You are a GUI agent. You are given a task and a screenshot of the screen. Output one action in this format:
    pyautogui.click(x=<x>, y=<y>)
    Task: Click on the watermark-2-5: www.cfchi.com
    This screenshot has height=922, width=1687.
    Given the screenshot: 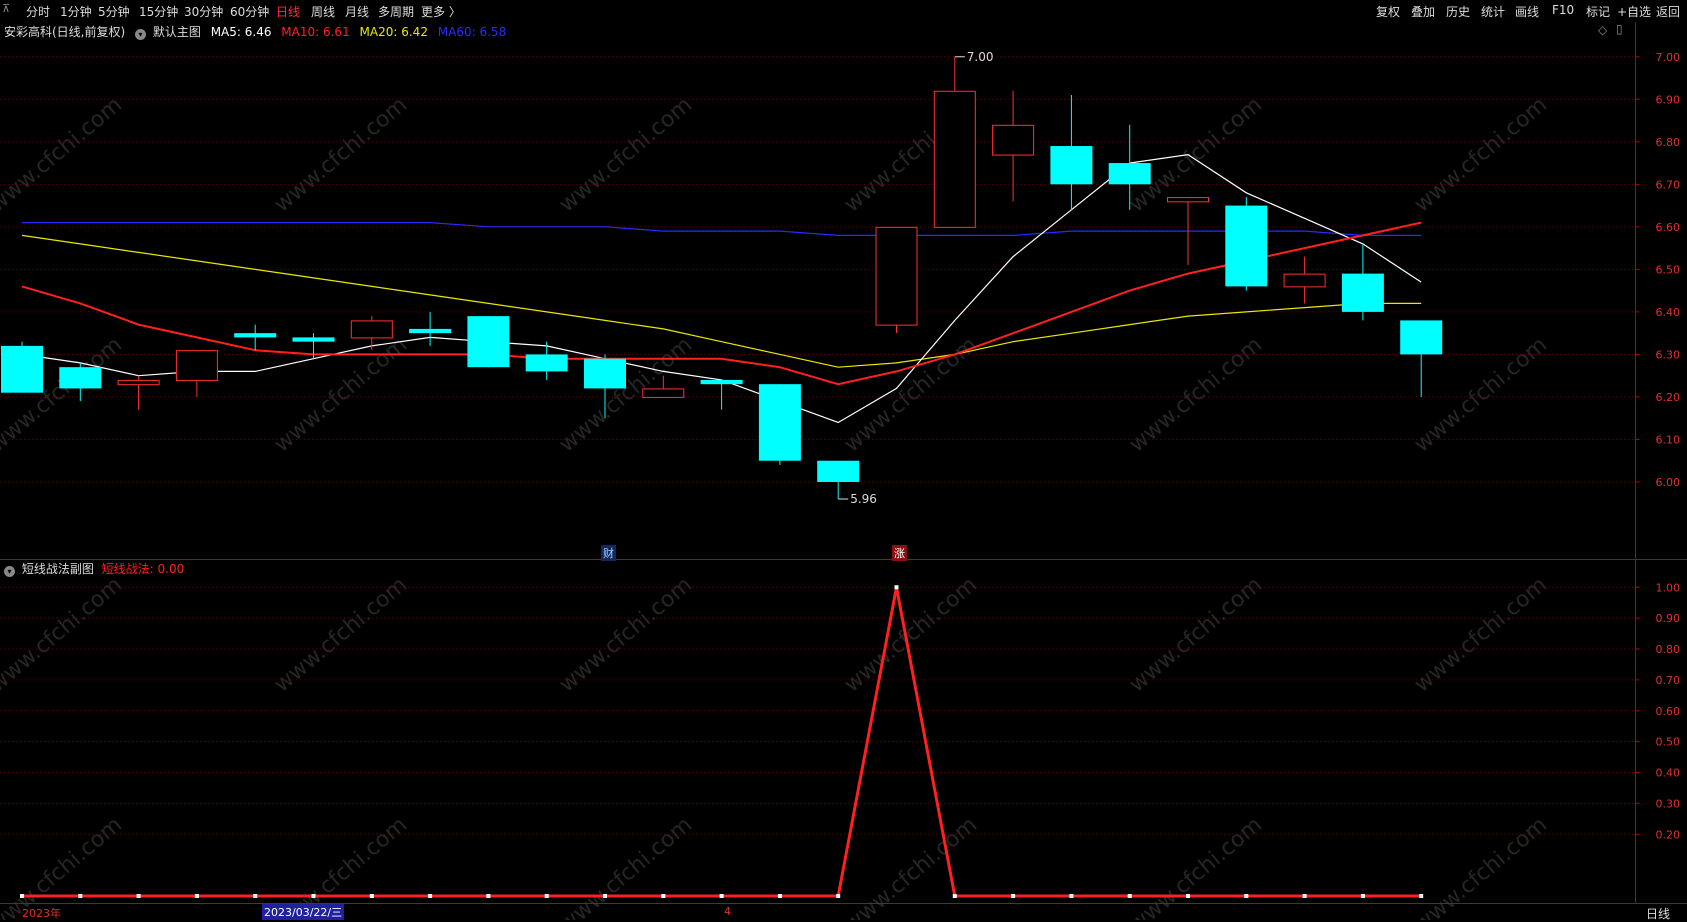 What is the action you would take?
    pyautogui.click(x=1481, y=634)
    